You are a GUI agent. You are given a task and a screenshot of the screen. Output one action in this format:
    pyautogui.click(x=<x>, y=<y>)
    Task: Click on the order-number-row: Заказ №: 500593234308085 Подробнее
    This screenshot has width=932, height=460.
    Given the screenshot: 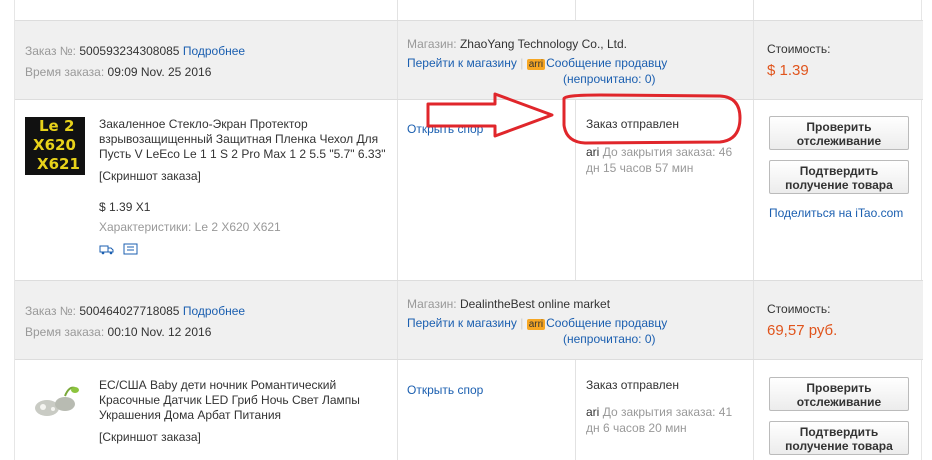 What is the action you would take?
    pyautogui.click(x=135, y=51)
    